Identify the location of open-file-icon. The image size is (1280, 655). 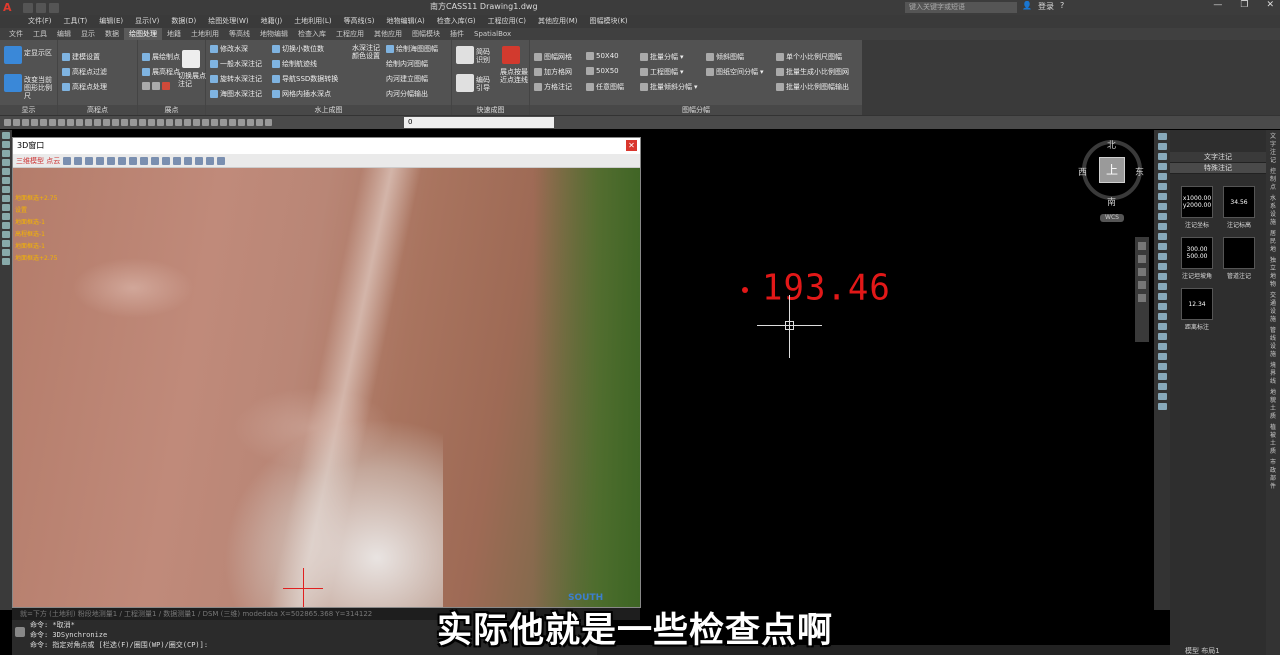
(41, 7).